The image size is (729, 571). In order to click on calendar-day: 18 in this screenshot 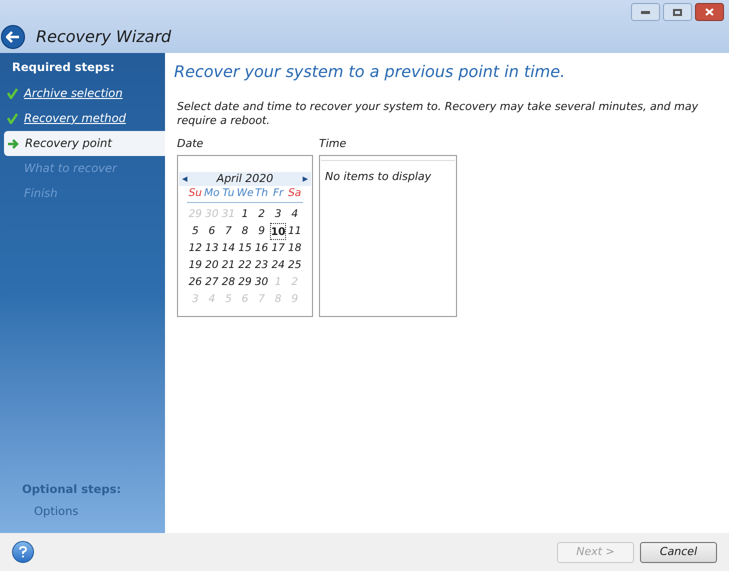, I will do `click(294, 248)`.